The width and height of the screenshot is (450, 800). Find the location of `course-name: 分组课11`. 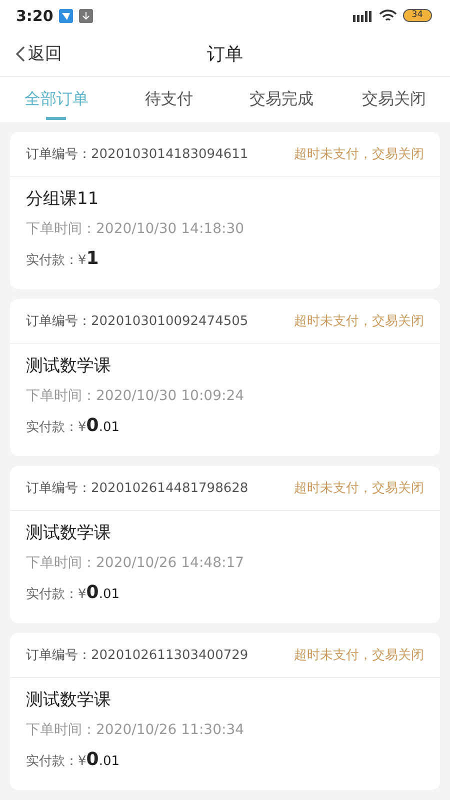

course-name: 分组课11 is located at coordinates (63, 199).